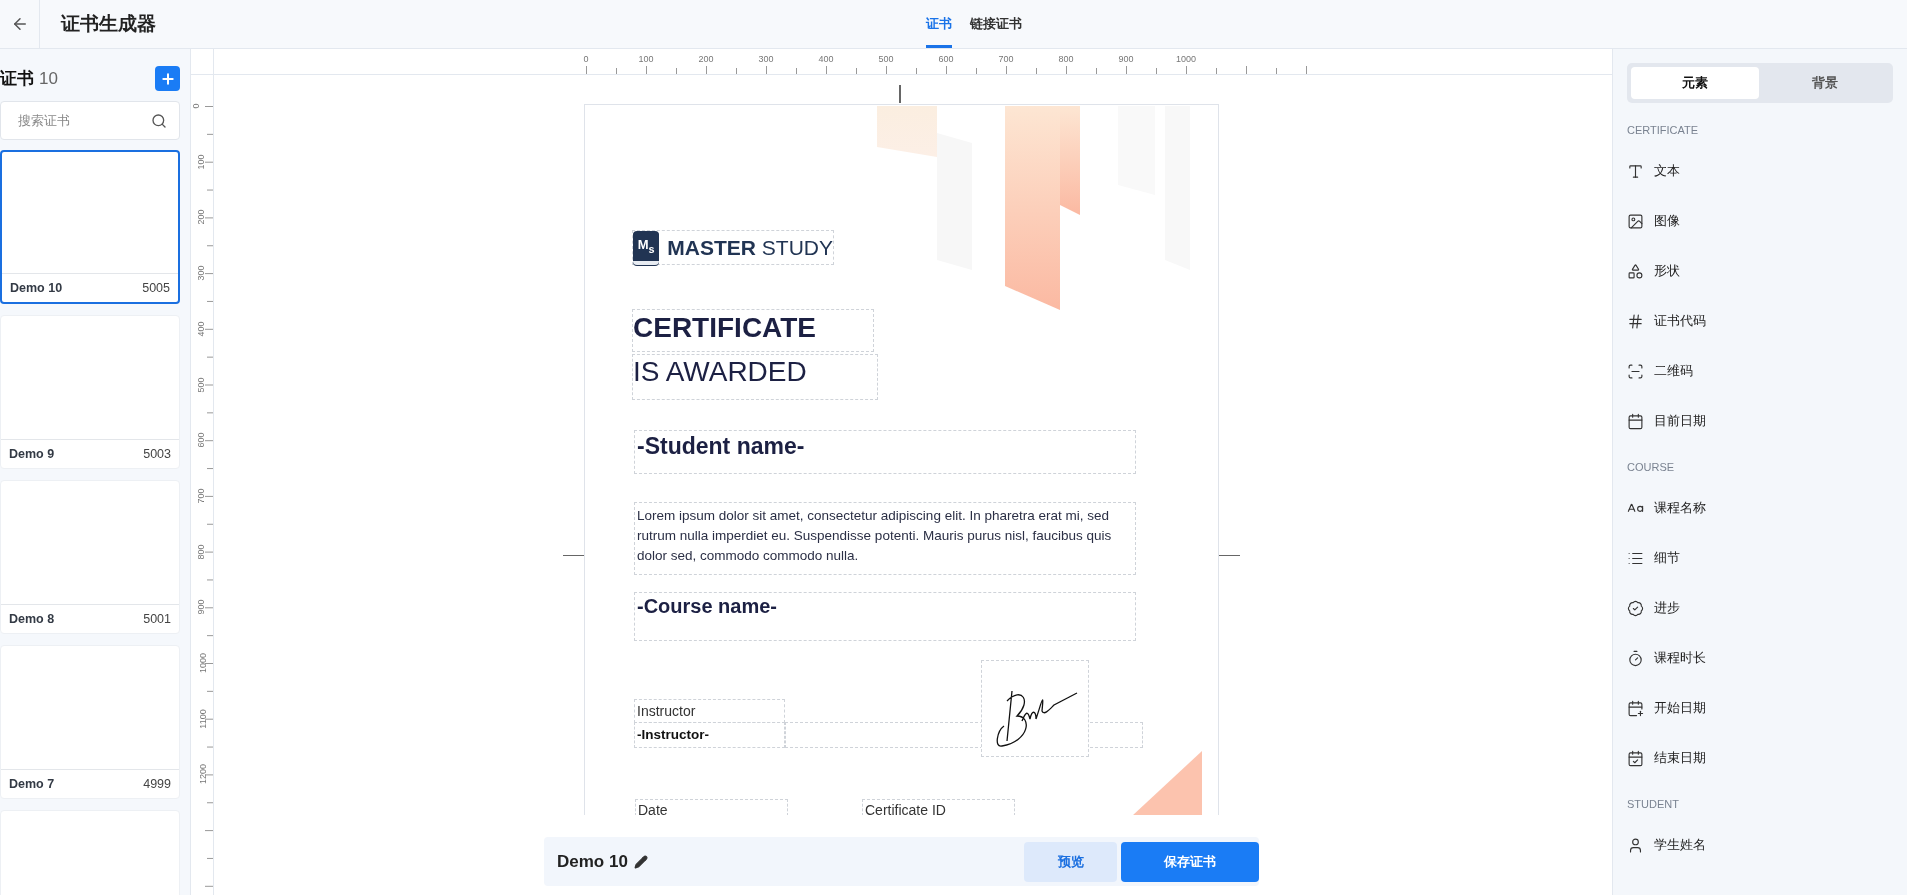 The height and width of the screenshot is (895, 1907). I want to click on element-list-item: 形状, so click(1760, 271).